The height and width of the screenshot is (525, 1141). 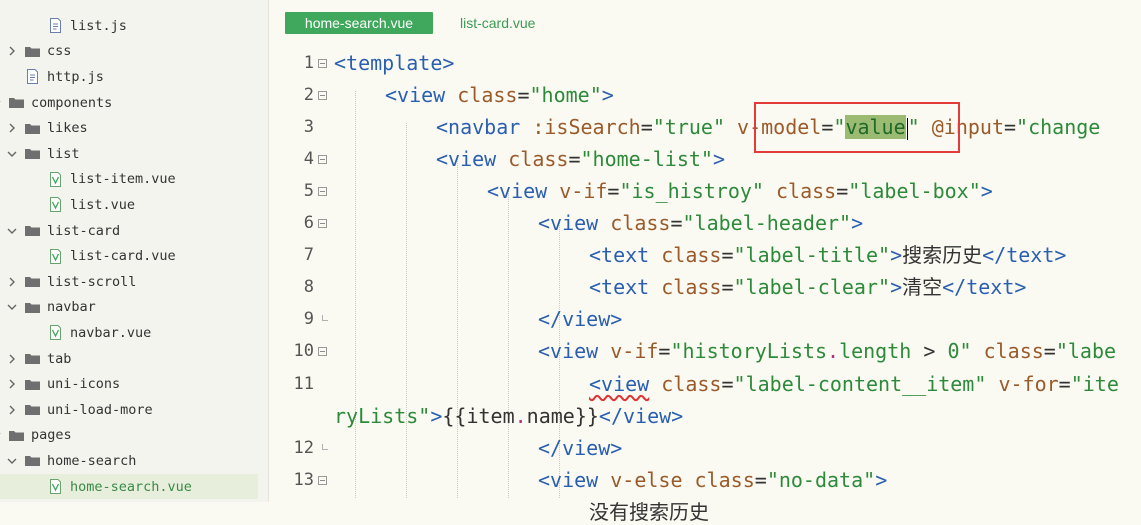 I want to click on code-line: <view class="home">, so click(x=499, y=95).